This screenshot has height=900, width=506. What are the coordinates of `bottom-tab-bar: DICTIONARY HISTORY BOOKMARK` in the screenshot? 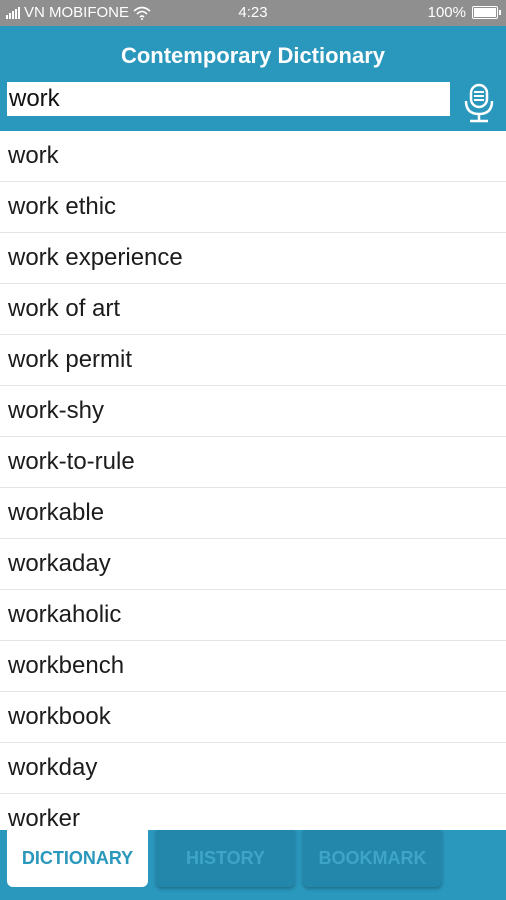 It's located at (253, 865).